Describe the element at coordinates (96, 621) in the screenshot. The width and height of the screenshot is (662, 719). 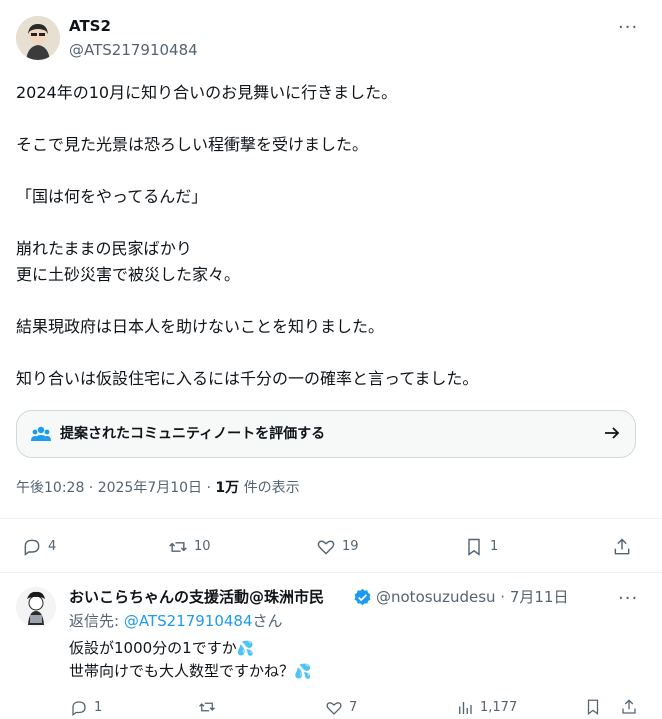
I see `reply-to-prefix: 返信先:` at that location.